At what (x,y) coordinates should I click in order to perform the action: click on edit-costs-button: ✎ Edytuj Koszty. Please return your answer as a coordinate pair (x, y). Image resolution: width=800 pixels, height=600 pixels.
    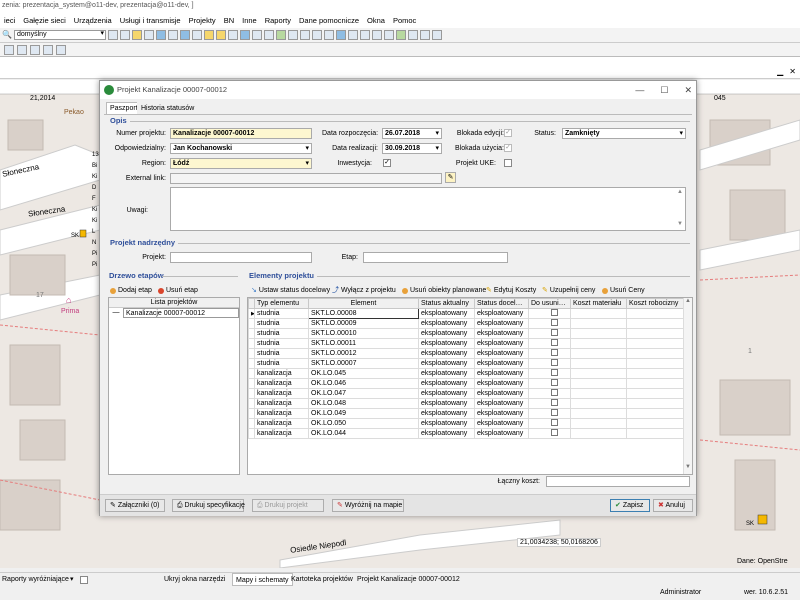
    Looking at the image, I should click on (511, 291).